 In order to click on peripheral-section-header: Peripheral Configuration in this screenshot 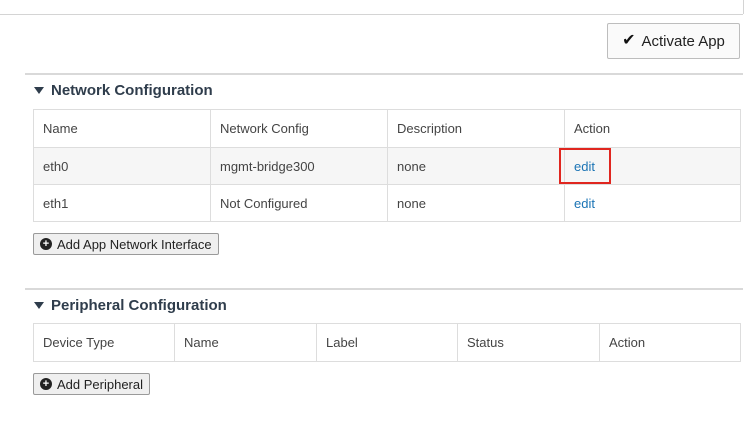, I will do `click(130, 305)`.